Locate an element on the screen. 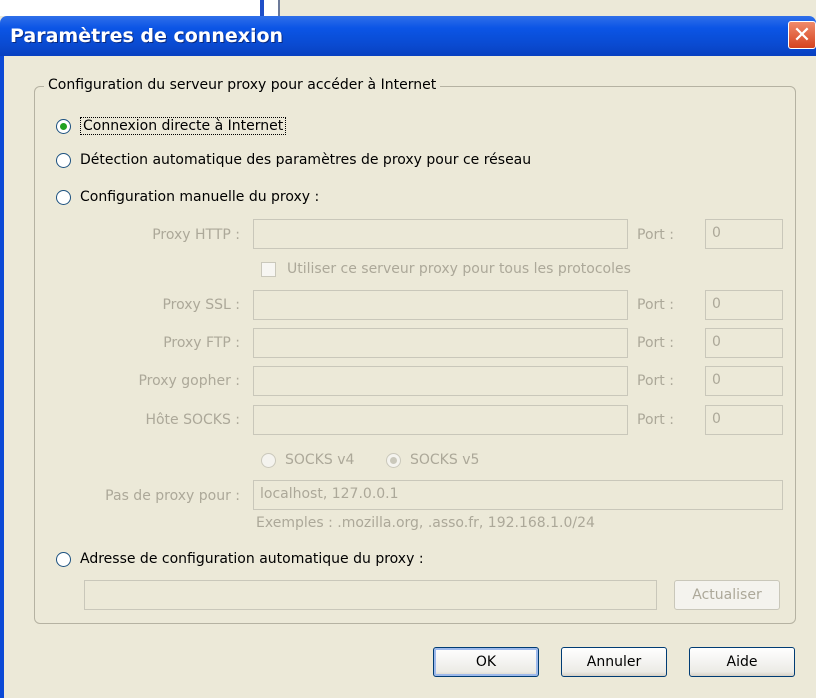 Image resolution: width=816 pixels, height=698 pixels. socks-host-input is located at coordinates (440, 420).